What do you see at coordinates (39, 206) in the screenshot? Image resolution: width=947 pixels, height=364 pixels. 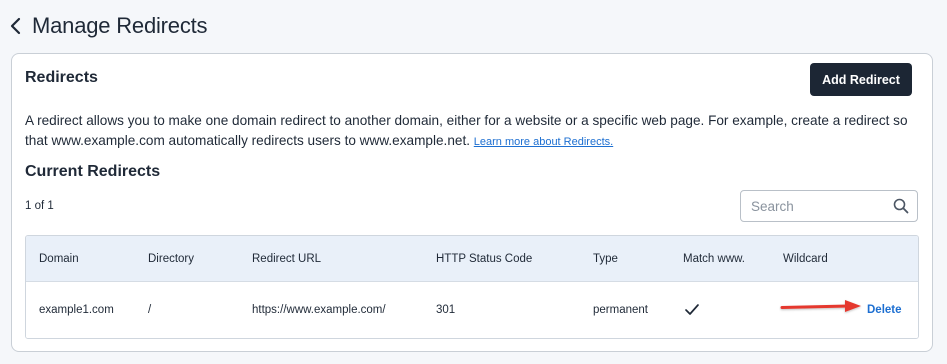 I see `result-count: 1 of 1` at bounding box center [39, 206].